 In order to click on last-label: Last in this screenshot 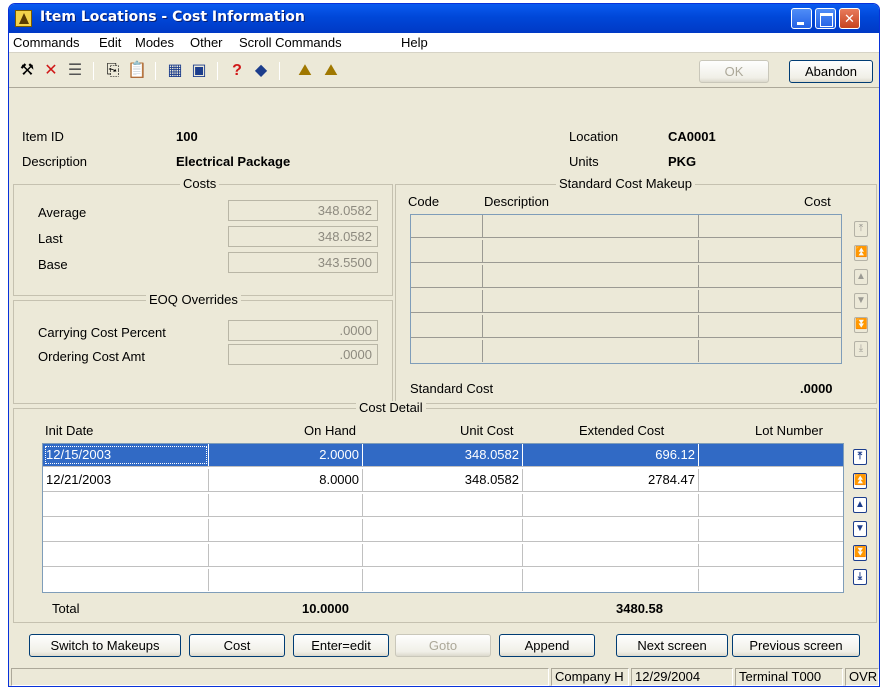, I will do `click(50, 238)`.